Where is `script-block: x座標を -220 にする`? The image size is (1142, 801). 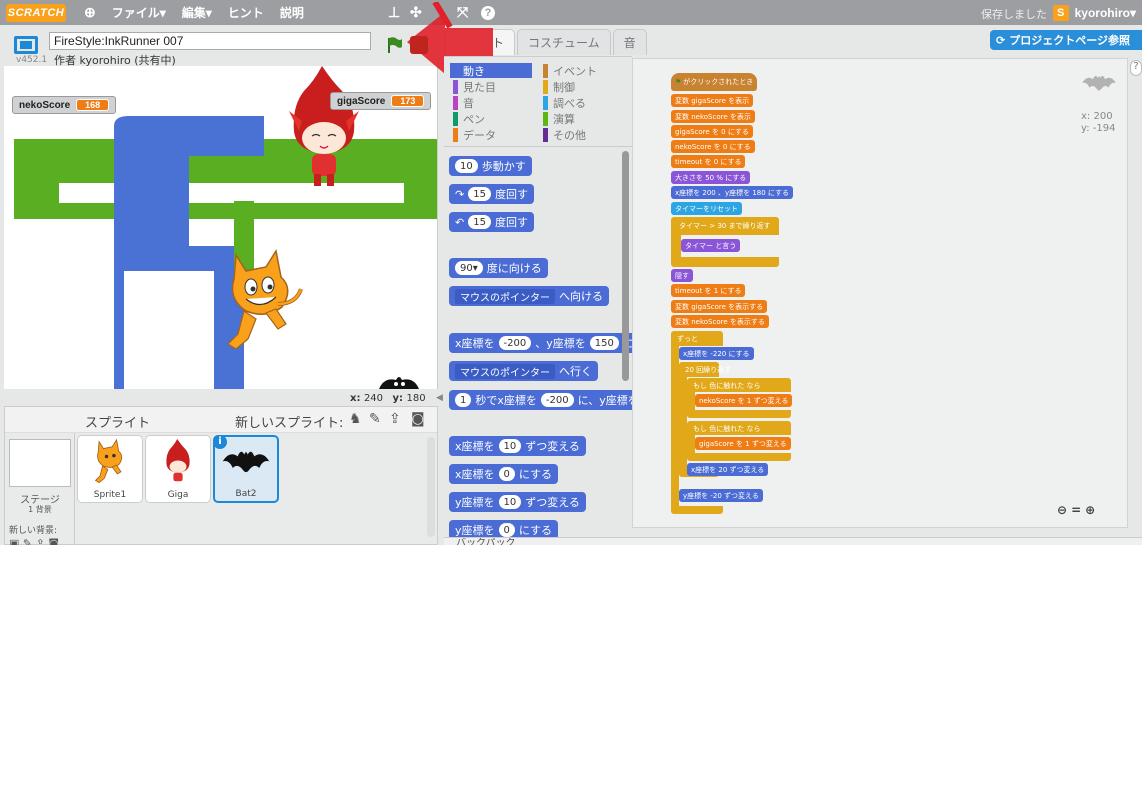
script-block: x座標を -220 にする is located at coordinates (716, 353).